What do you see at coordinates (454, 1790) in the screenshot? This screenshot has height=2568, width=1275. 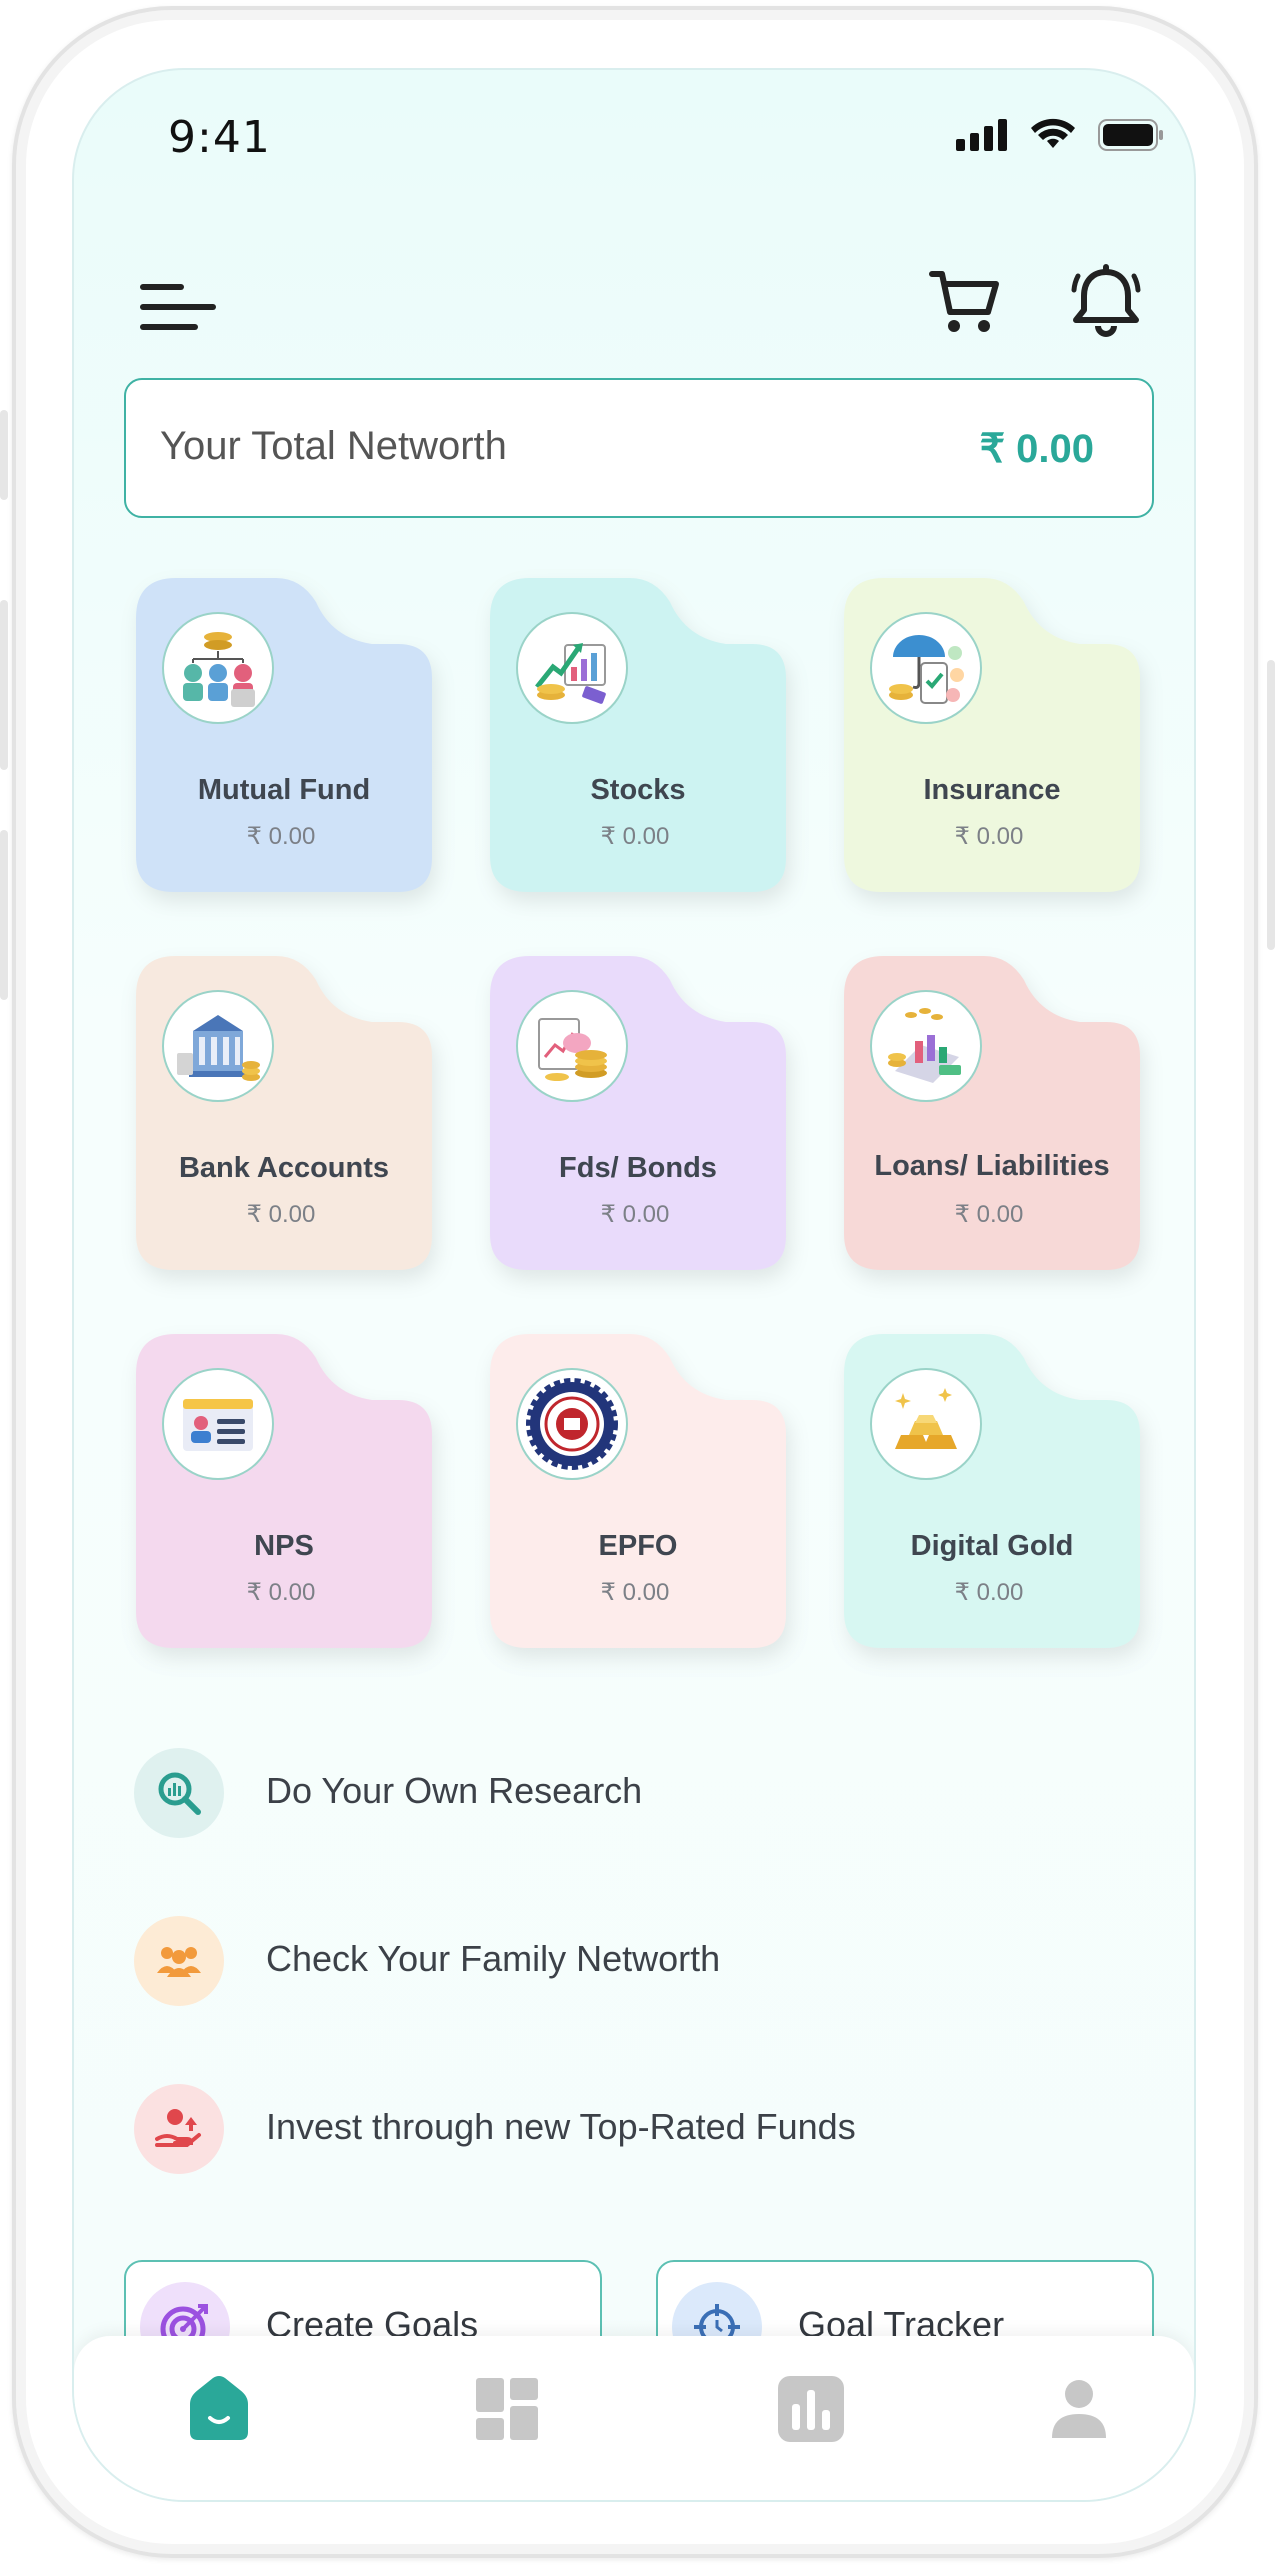 I see `action-label: Do Your Own Research` at bounding box center [454, 1790].